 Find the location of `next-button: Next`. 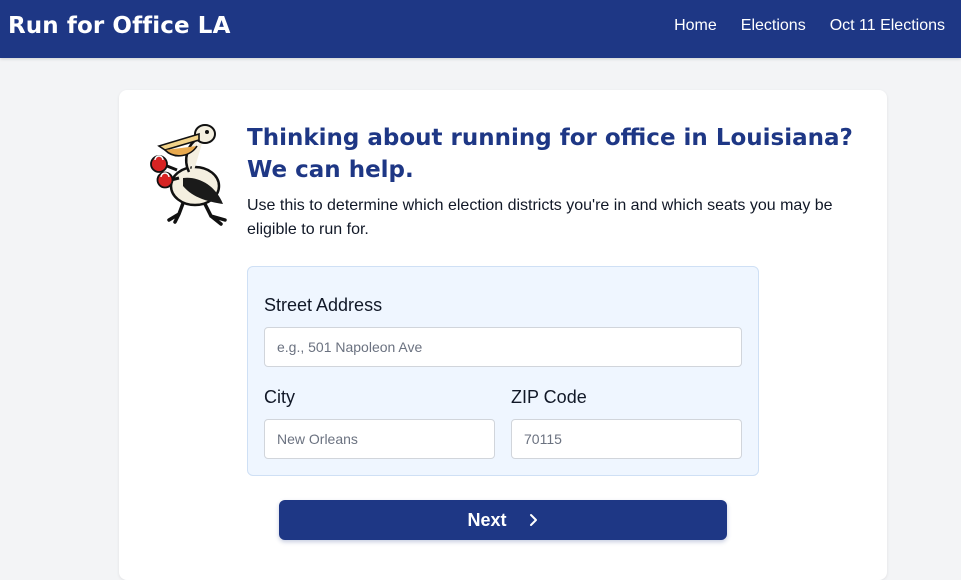

next-button: Next is located at coordinates (503, 520).